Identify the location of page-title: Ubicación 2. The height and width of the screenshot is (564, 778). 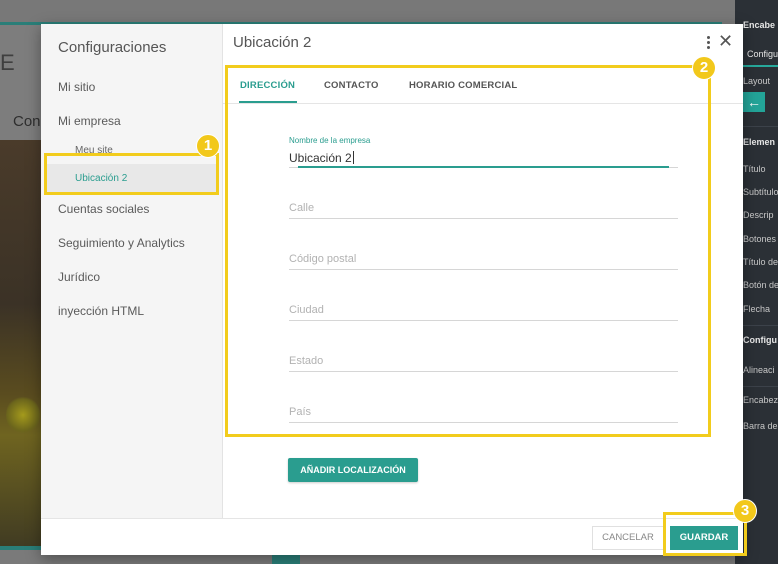
(272, 42).